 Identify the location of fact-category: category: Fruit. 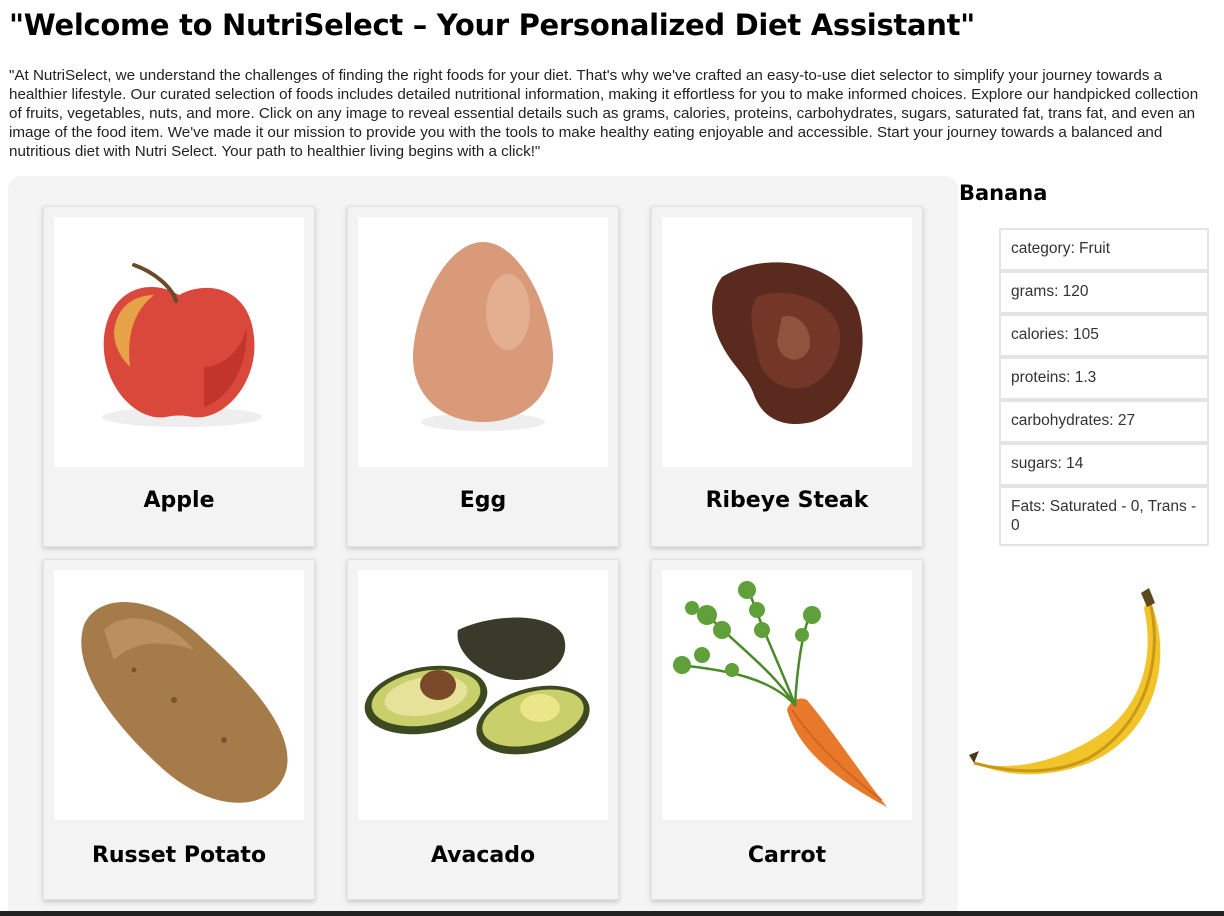
(1104, 249).